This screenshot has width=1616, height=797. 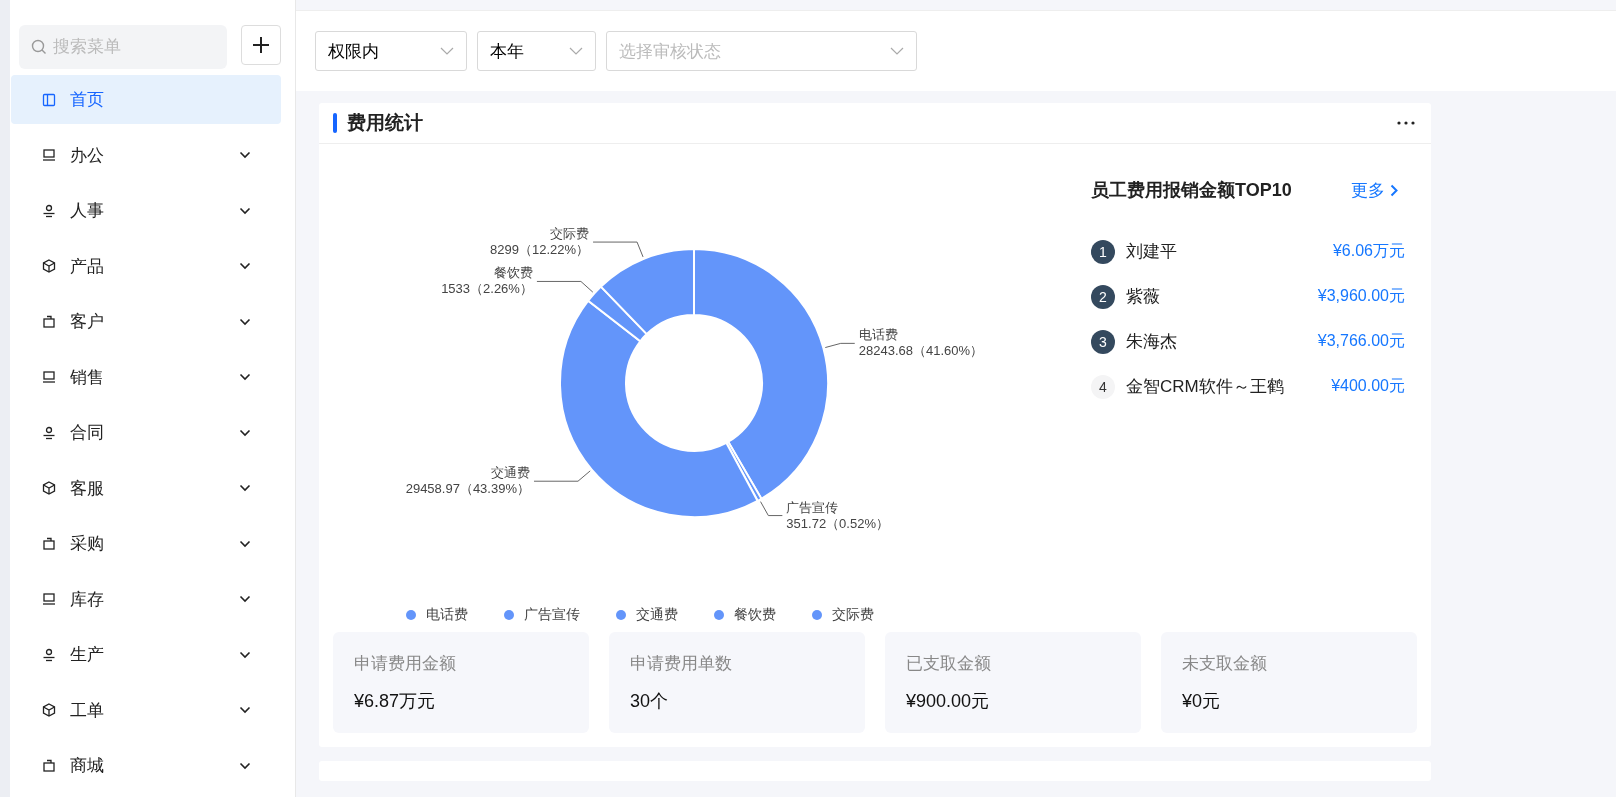 What do you see at coordinates (1375, 190) in the screenshot?
I see `more-link: 更多` at bounding box center [1375, 190].